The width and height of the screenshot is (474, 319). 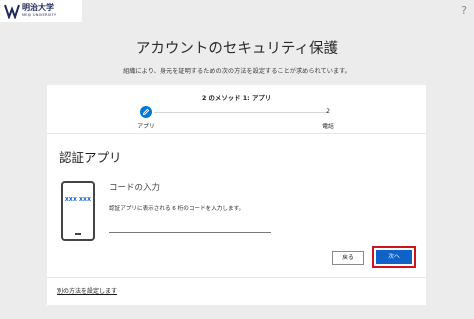 What do you see at coordinates (78, 234) in the screenshot?
I see `phone-home-bar` at bounding box center [78, 234].